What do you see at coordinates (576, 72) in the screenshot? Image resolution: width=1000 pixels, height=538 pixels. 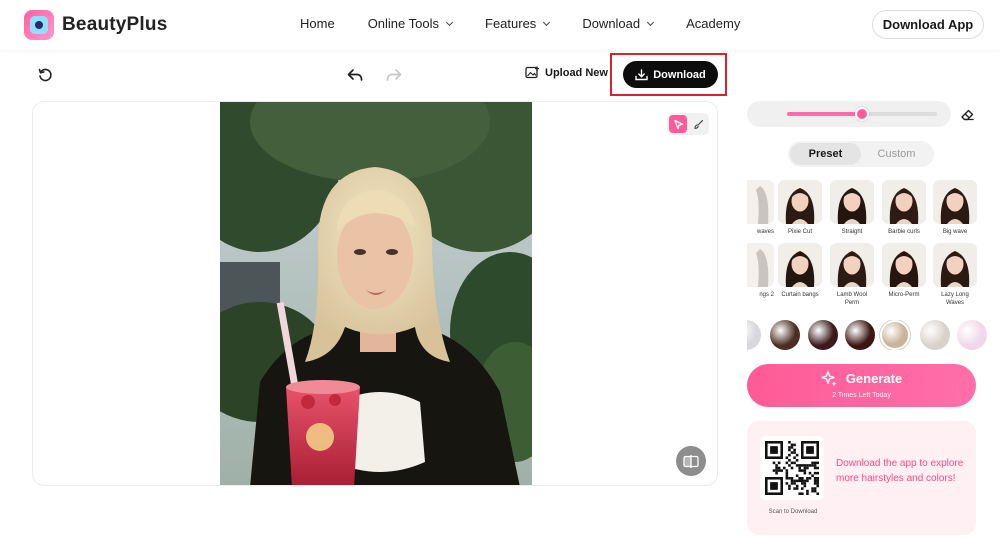 I see `upload-new-label: Upload New` at bounding box center [576, 72].